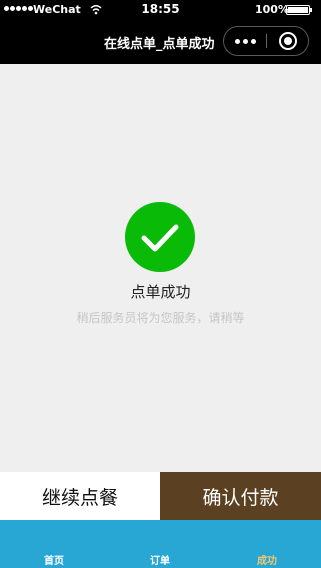 The width and height of the screenshot is (321, 568). What do you see at coordinates (54, 559) in the screenshot?
I see `tab-home: 首页` at bounding box center [54, 559].